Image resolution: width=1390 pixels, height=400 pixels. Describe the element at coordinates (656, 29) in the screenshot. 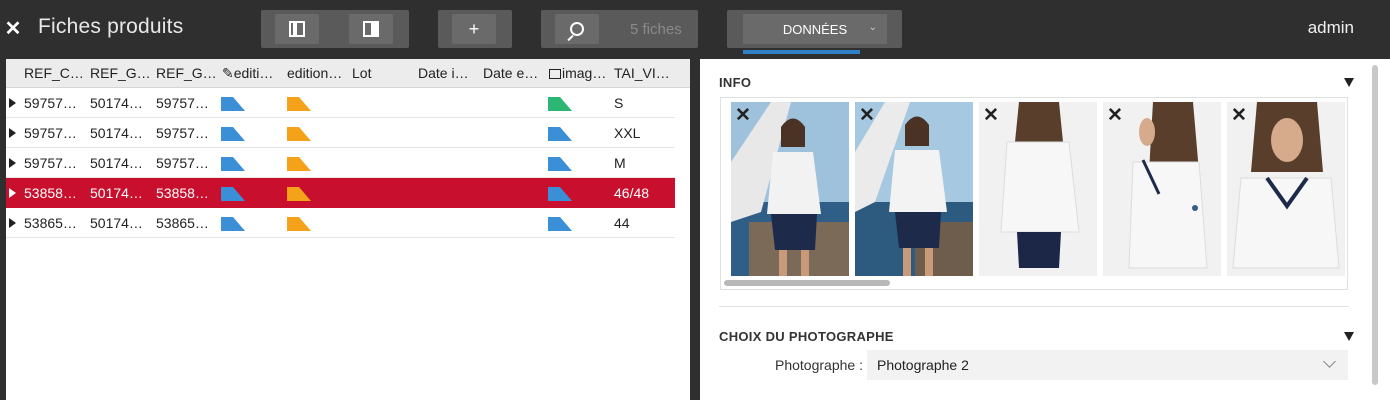

I see `record-count: 5 fiches` at that location.